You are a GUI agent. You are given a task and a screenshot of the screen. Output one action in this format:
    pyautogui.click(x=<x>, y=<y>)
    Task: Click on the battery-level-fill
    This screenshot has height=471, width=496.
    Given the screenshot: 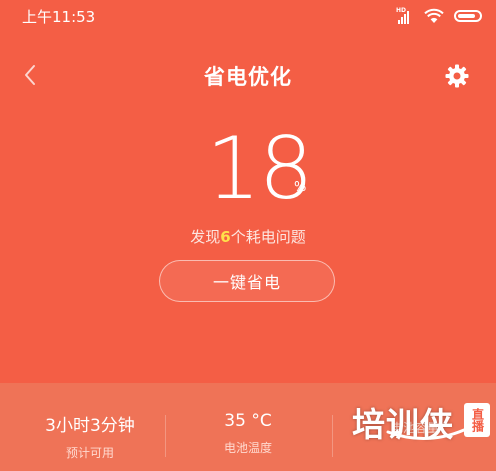 What is the action you would take?
    pyautogui.click(x=466, y=16)
    